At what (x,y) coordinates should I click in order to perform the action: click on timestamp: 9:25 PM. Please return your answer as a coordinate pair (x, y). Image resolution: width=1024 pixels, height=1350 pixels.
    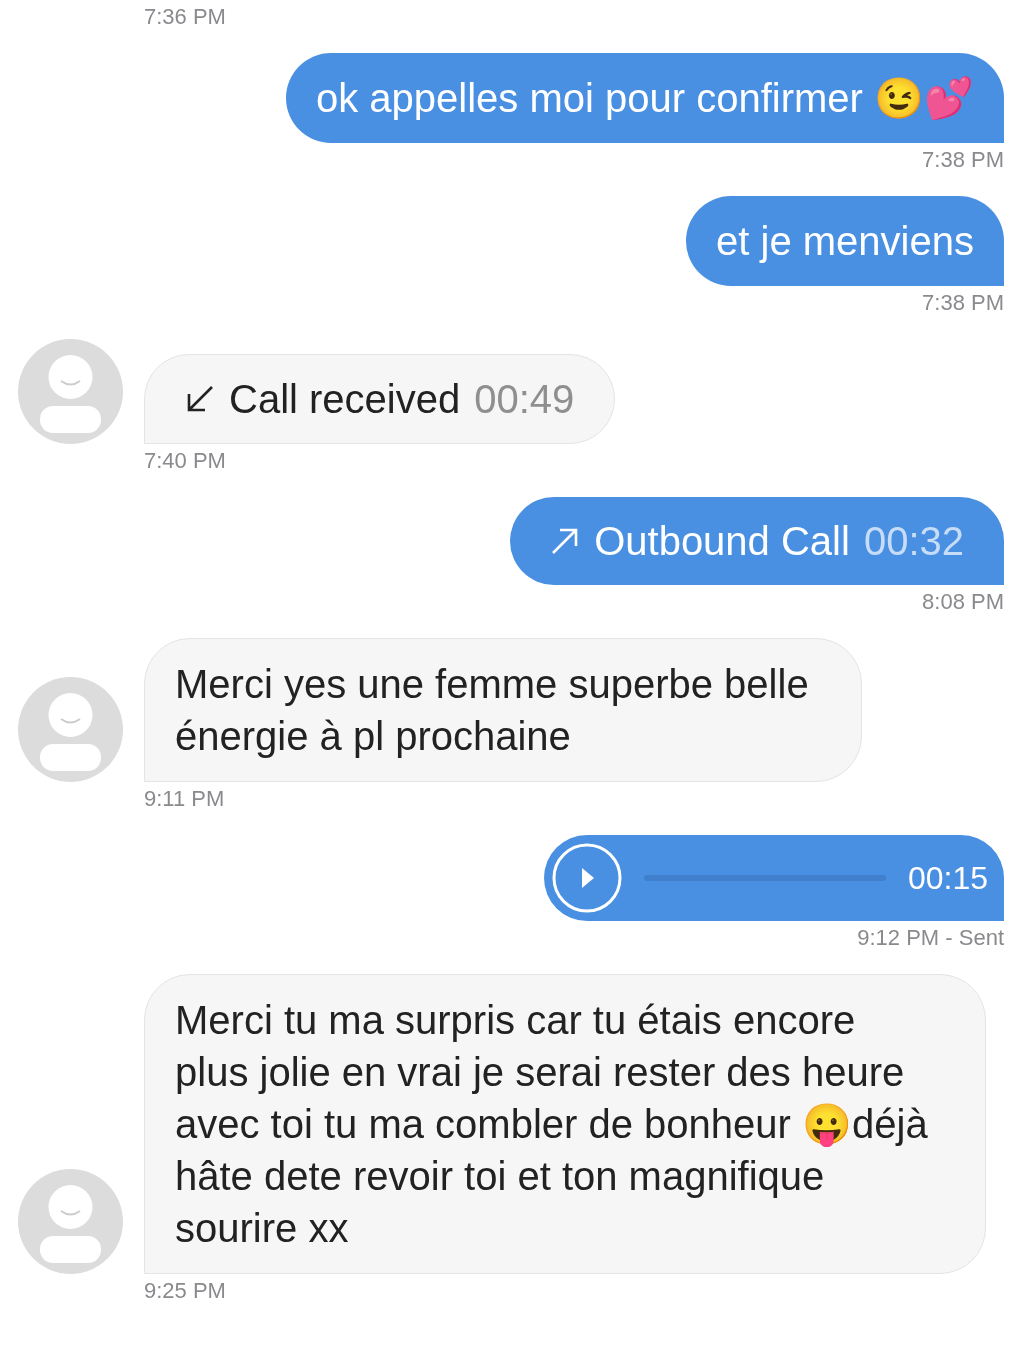
    Looking at the image, I should click on (185, 1291).